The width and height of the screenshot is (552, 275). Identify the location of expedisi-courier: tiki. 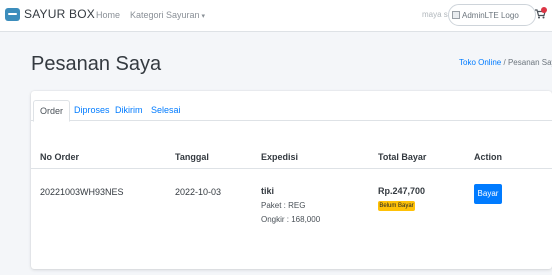
(268, 191).